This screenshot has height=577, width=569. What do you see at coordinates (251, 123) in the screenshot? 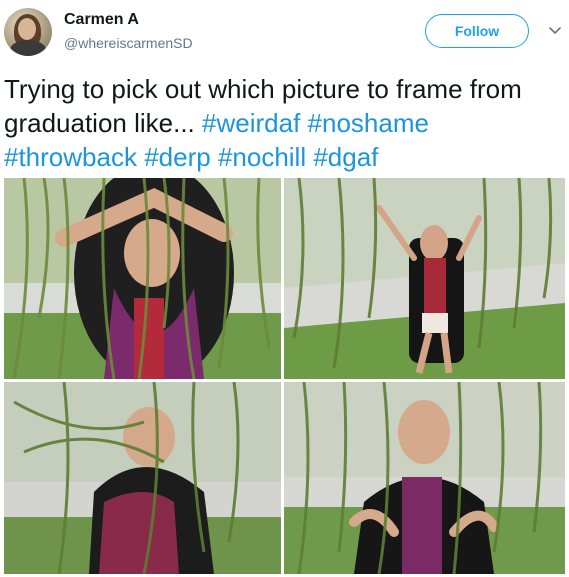
I see `hashtag-link: #weirdaf` at bounding box center [251, 123].